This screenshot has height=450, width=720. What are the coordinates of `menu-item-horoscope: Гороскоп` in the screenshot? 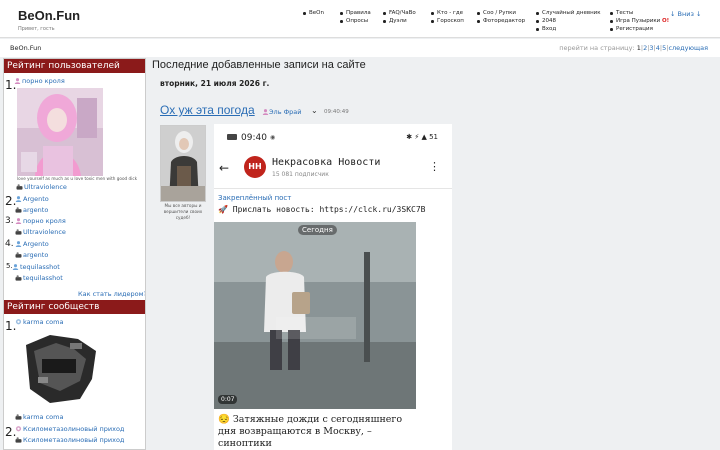 It's located at (447, 21).